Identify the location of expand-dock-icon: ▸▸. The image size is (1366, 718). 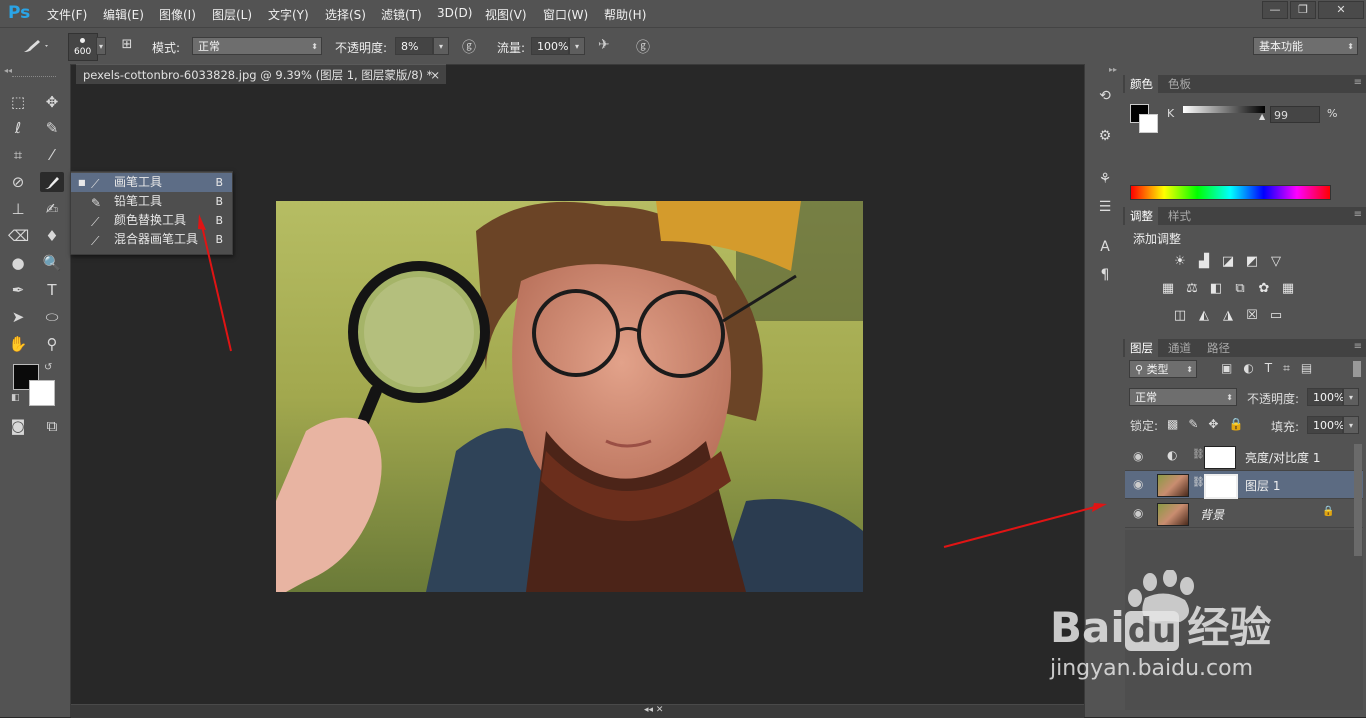
(1113, 69).